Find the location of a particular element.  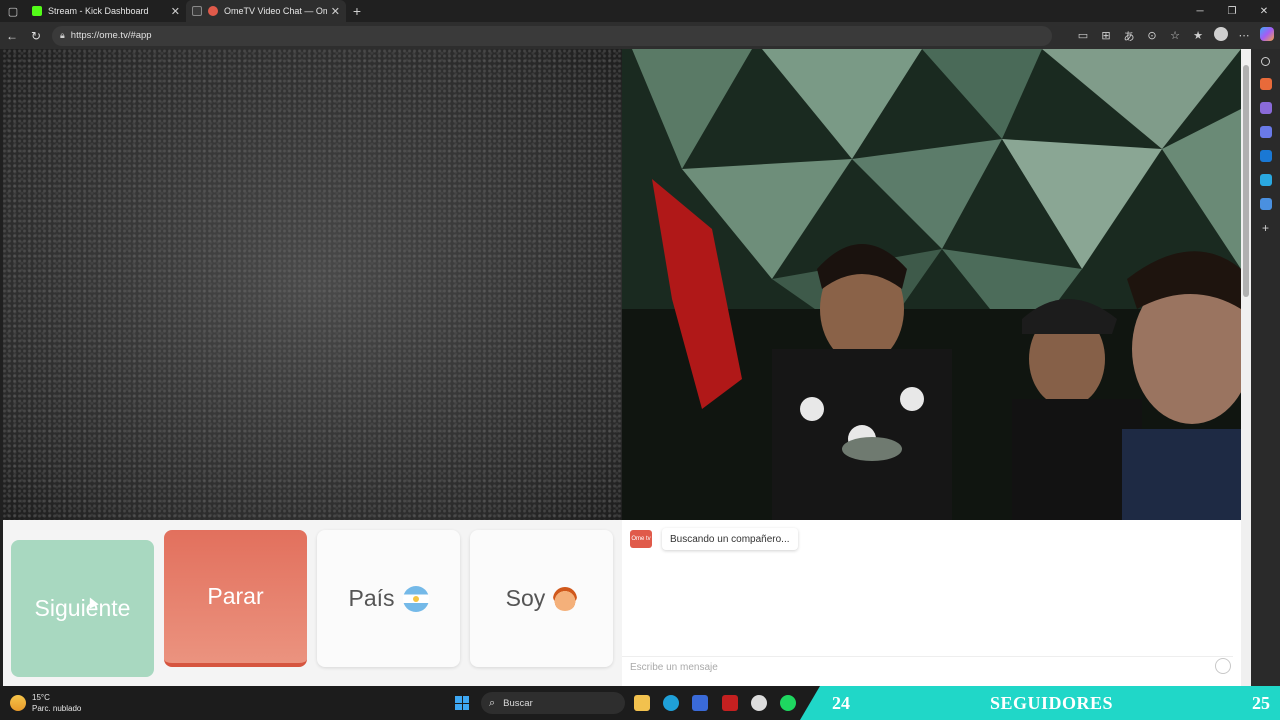

weather-desc: Parc. nublado is located at coordinates (57, 708).